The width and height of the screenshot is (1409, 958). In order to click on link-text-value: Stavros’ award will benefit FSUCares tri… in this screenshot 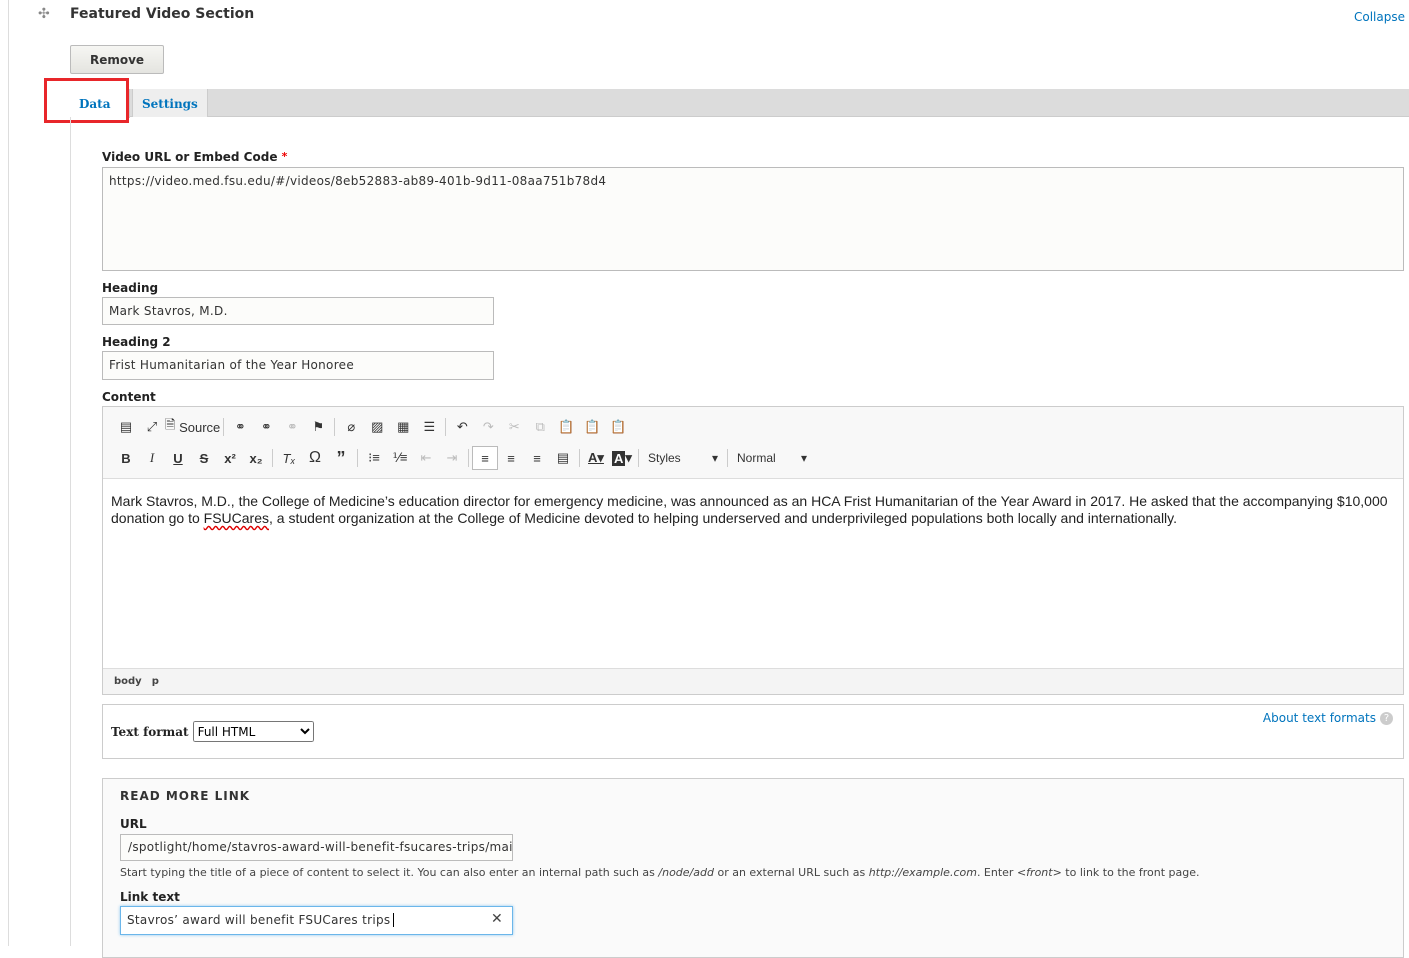, I will do `click(259, 920)`.